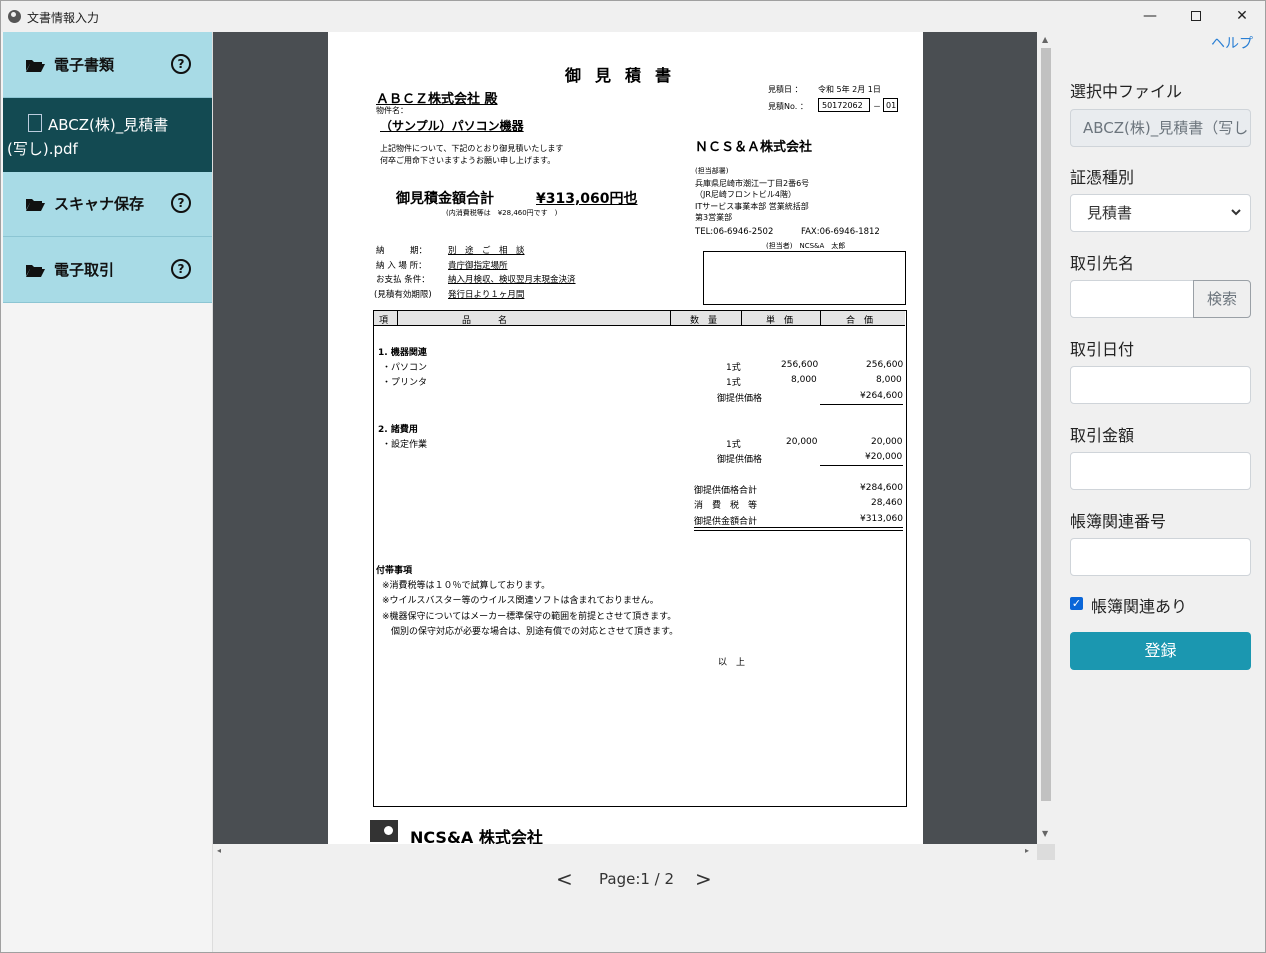 The width and height of the screenshot is (1266, 953). I want to click on file-name-line2: (写し).pdf, so click(42, 149).